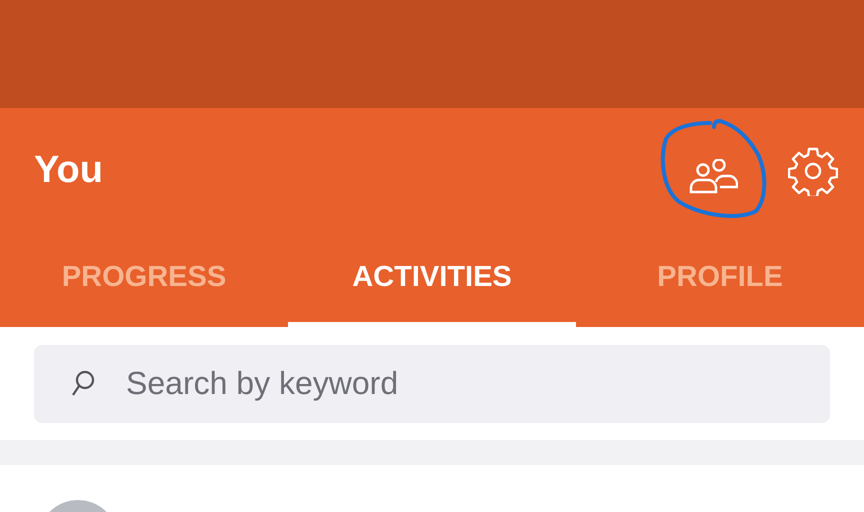 The image size is (864, 512). What do you see at coordinates (144, 280) in the screenshot?
I see `tab: PROGRESS` at bounding box center [144, 280].